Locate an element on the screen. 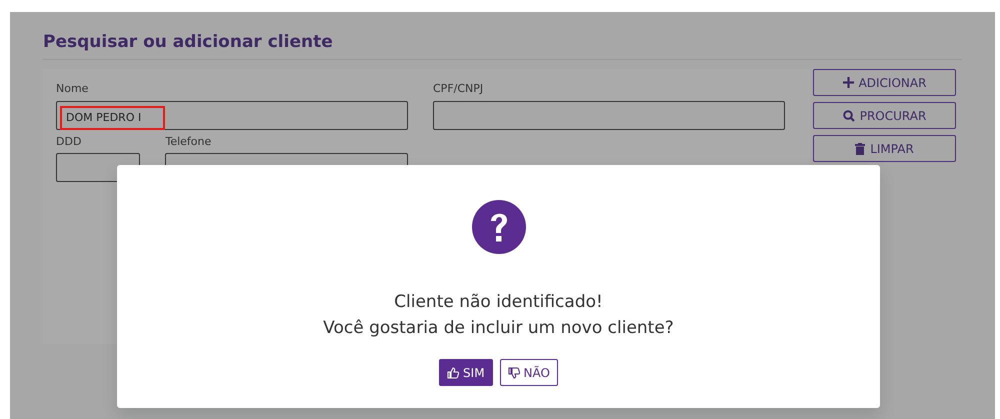  highlighted-value: DOM PEDRO I is located at coordinates (112, 118).